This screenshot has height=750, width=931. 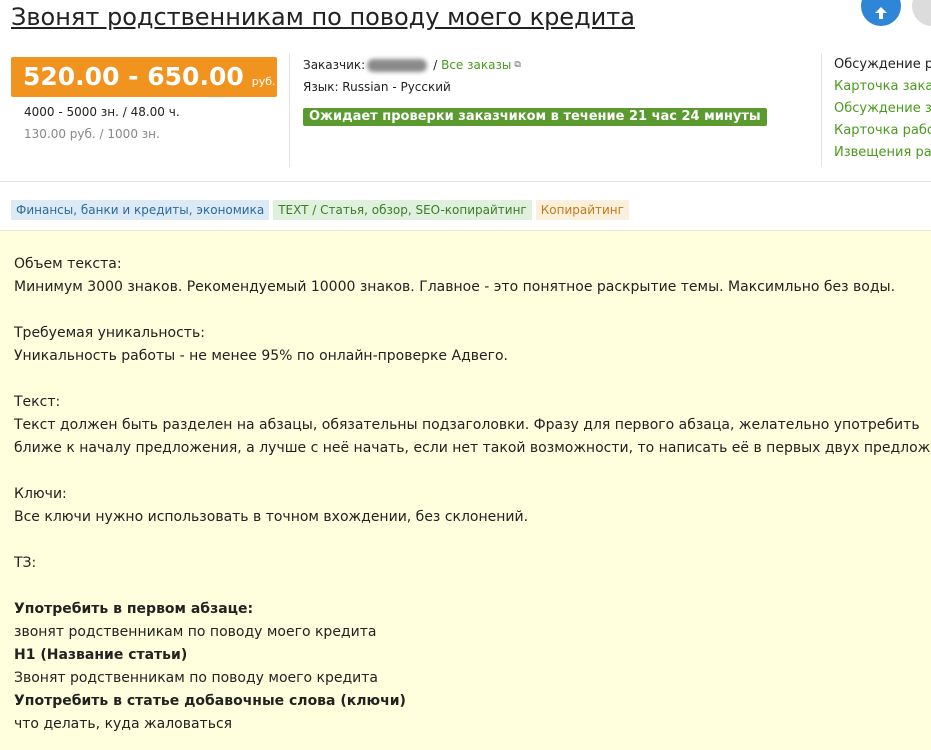 I want to click on h1-label: H1 (Название статьи), so click(x=101, y=655).